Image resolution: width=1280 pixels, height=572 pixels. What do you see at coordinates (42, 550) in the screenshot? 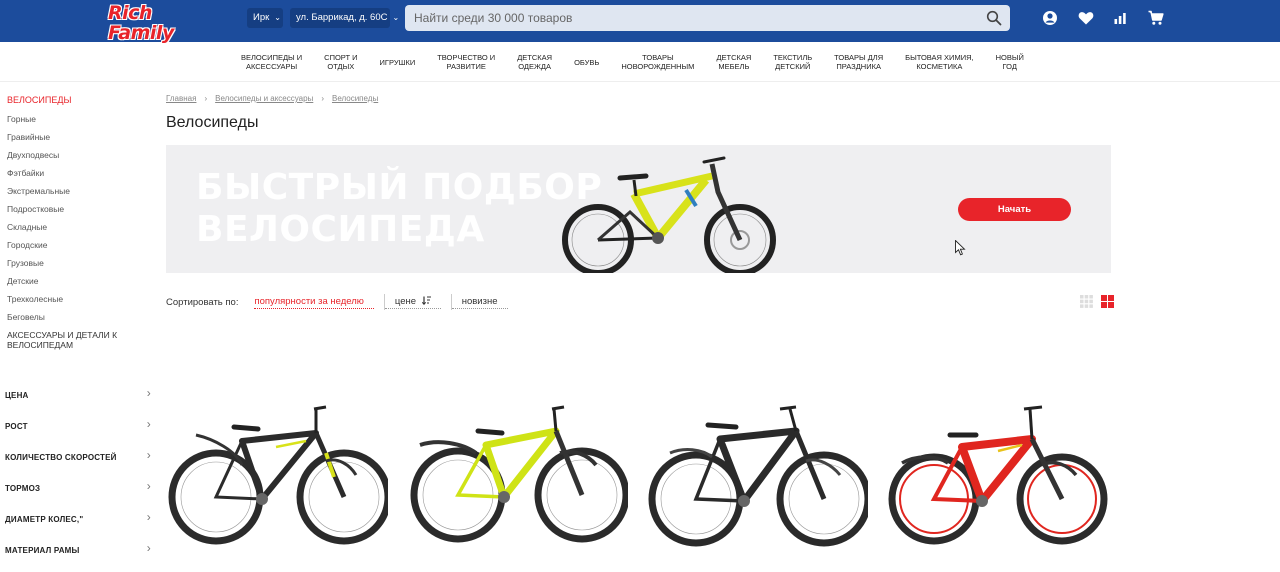
I see `filter-label: МАТЕРИАЛ РАМЫ` at bounding box center [42, 550].